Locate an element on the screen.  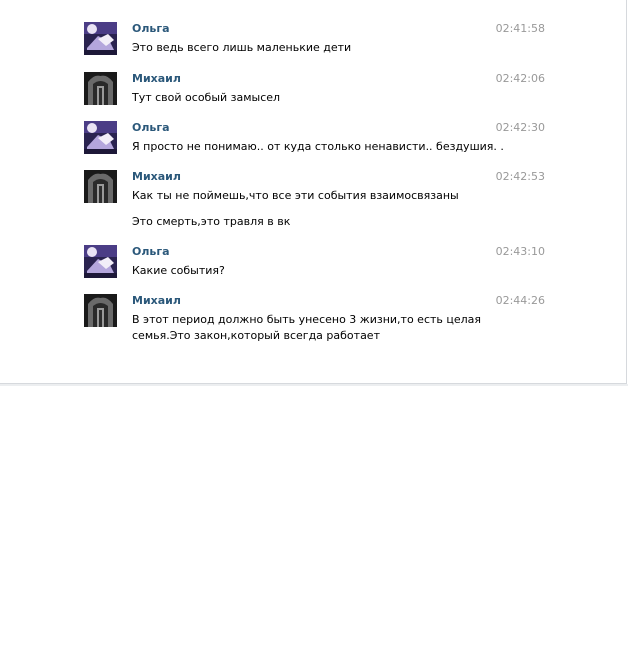
message-item: Михаил 02:42:06 Тут свой особый замысел is located at coordinates (319, 90).